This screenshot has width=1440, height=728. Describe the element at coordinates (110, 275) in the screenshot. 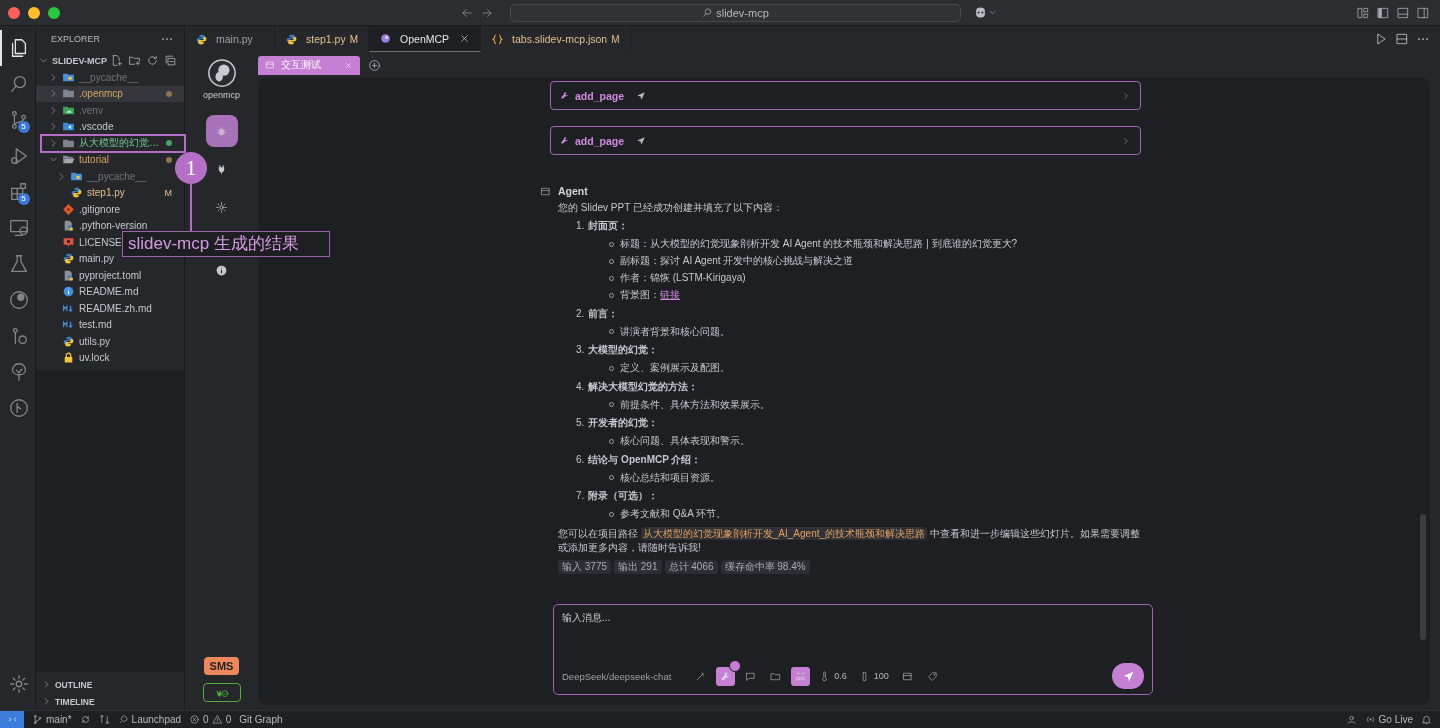

I see `file-name: pyproject.toml` at that location.